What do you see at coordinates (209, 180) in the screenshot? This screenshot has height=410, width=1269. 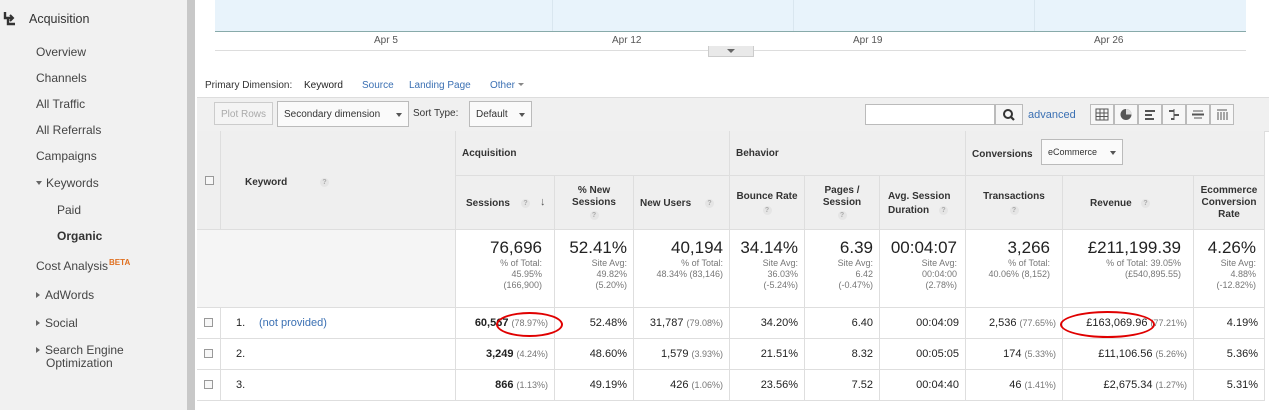 I see `select-all-checkbox` at bounding box center [209, 180].